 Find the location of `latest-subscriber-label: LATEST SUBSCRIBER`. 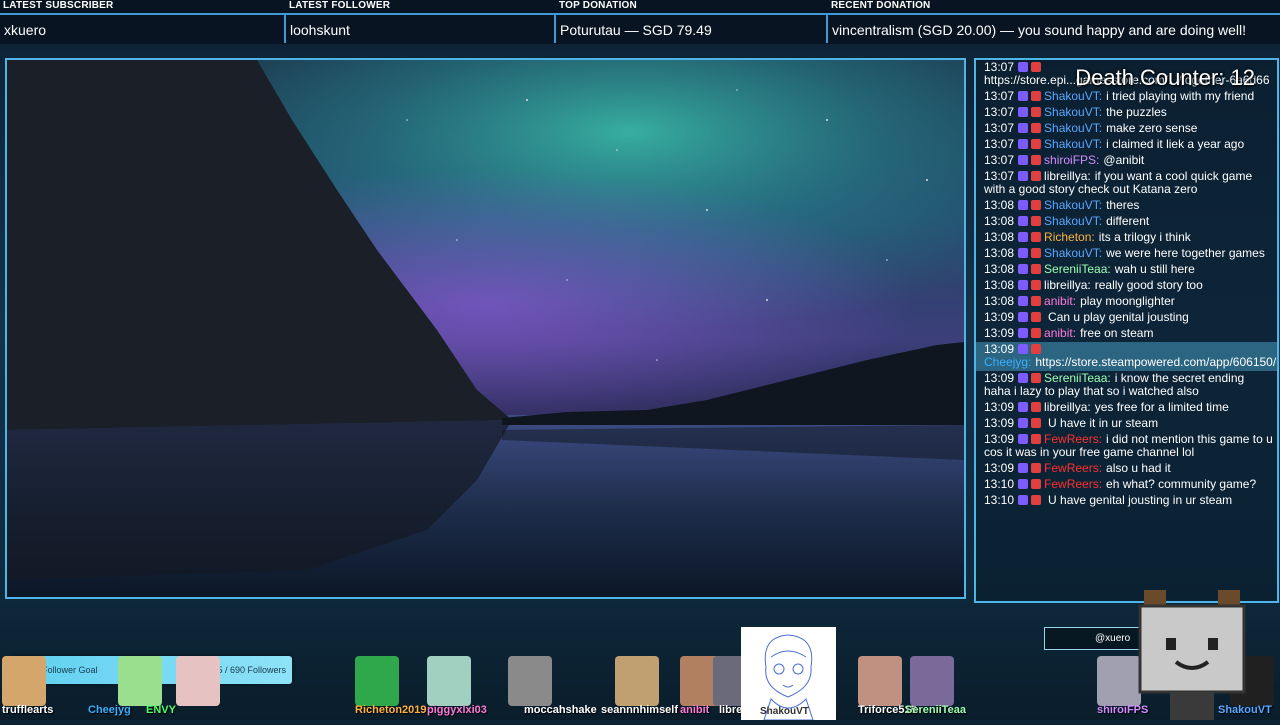

latest-subscriber-label: LATEST SUBSCRIBER is located at coordinates (58, 5).